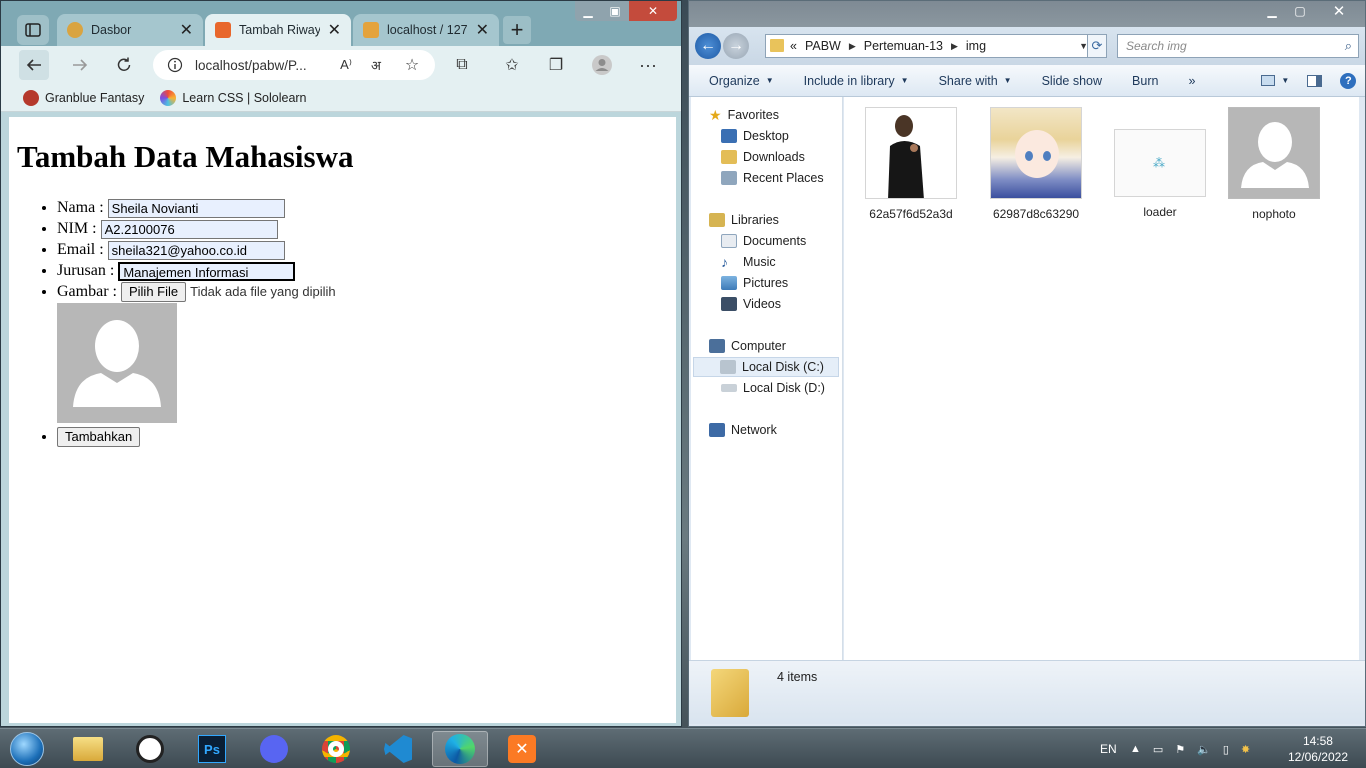  I want to click on taskbar-snipping, so click(150, 749).